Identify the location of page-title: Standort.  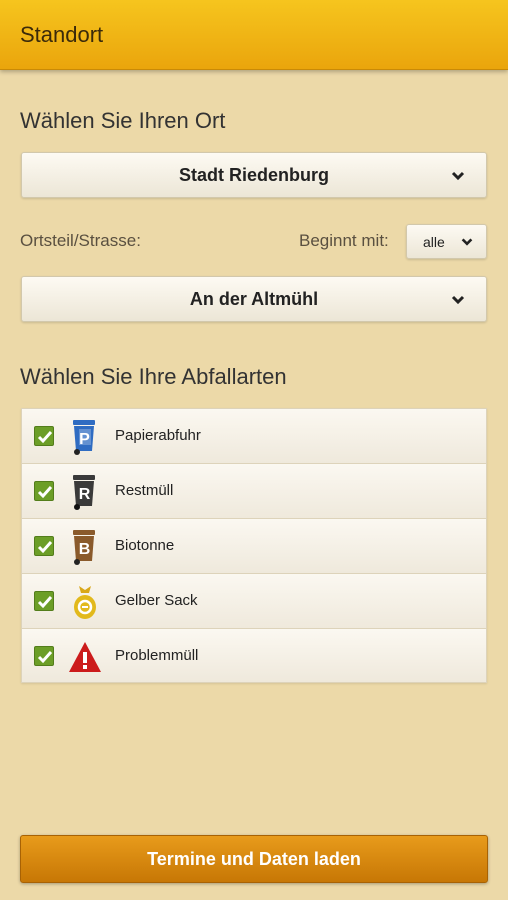
(62, 34).